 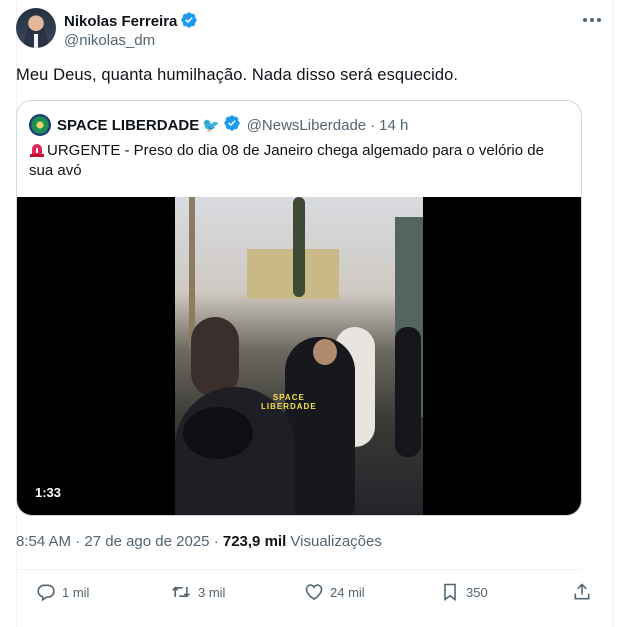 What do you see at coordinates (128, 125) in the screenshot?
I see `quoted-author-name: SPACE LIBERDADE` at bounding box center [128, 125].